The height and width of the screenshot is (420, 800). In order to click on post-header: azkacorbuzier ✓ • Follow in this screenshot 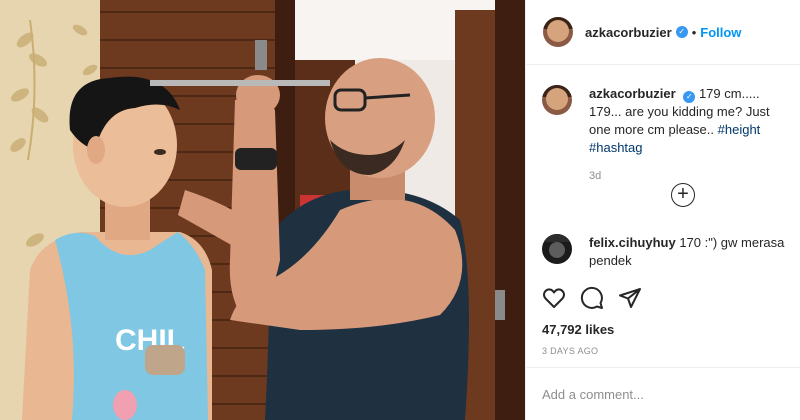, I will do `click(663, 32)`.